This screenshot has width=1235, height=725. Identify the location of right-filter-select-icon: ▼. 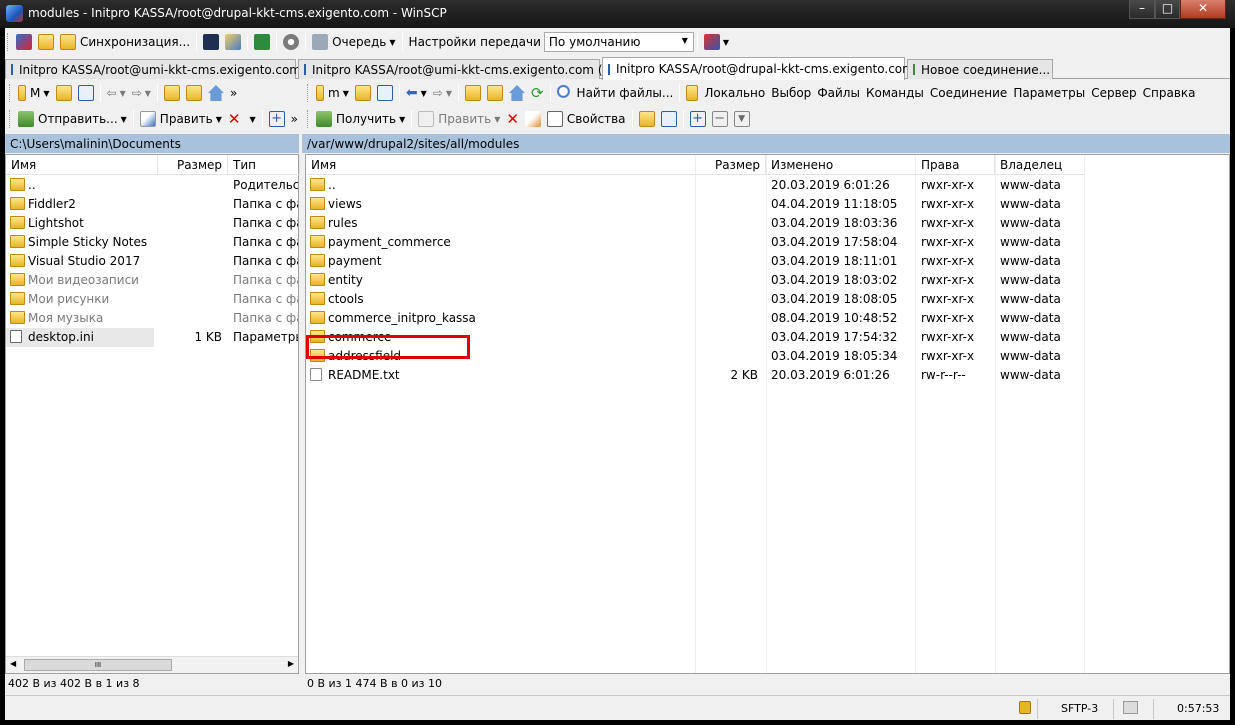
(742, 119).